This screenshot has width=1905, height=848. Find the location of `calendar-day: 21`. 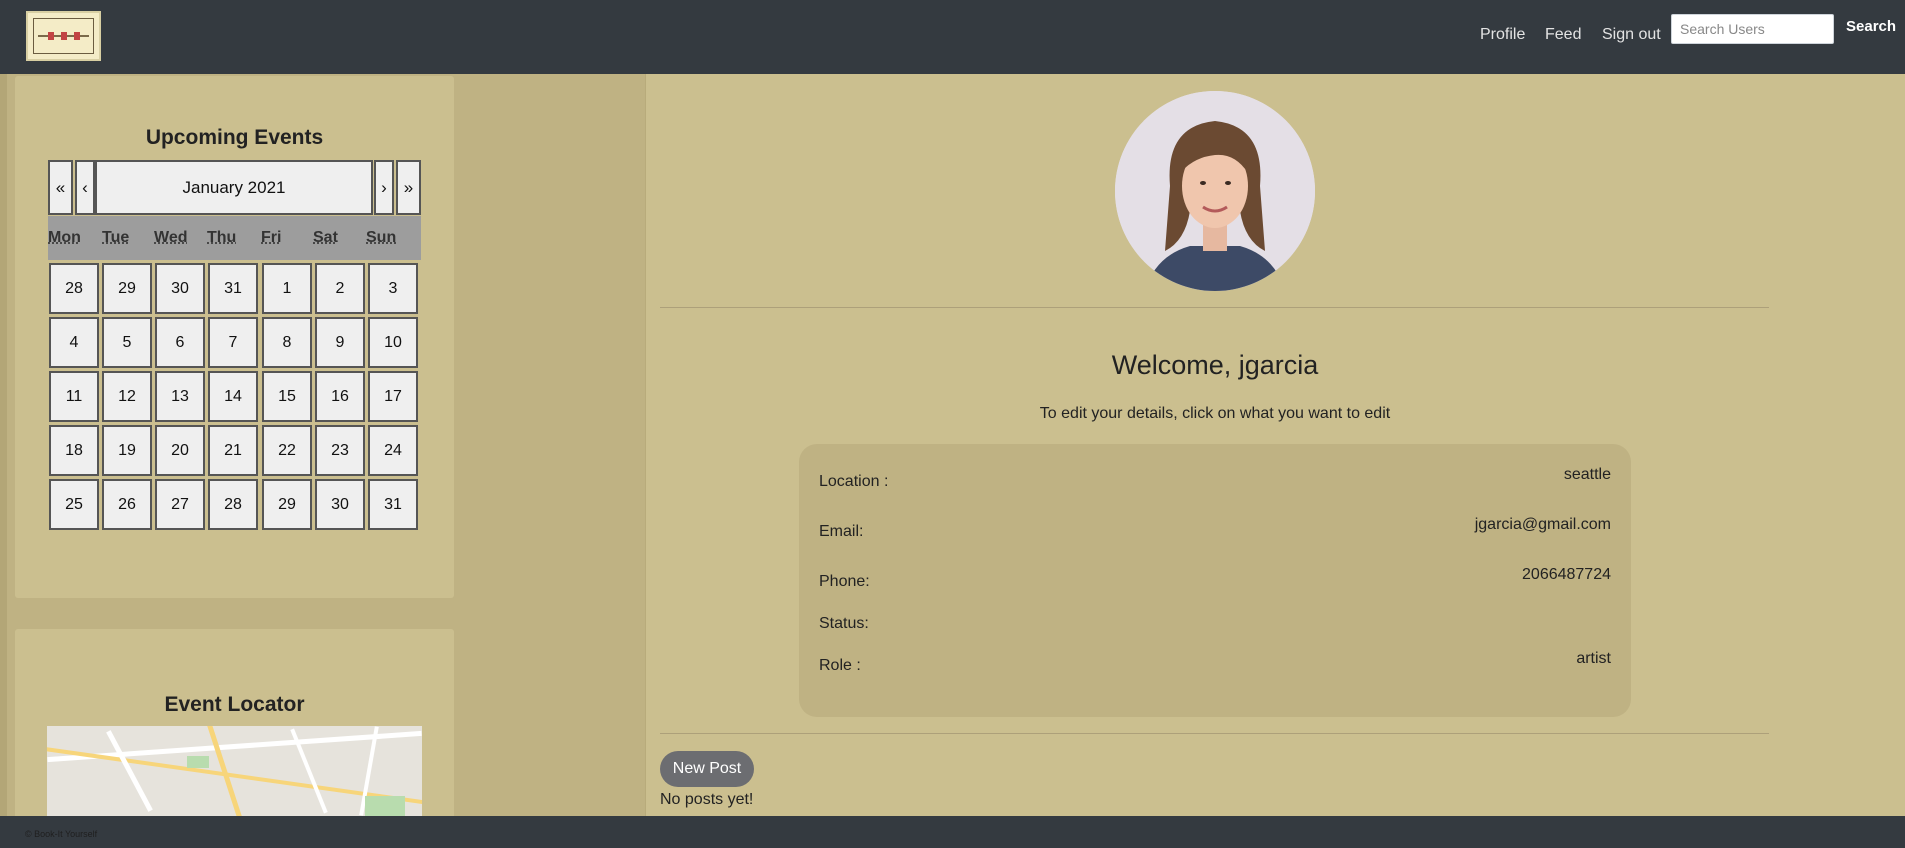

calendar-day: 21 is located at coordinates (233, 450).